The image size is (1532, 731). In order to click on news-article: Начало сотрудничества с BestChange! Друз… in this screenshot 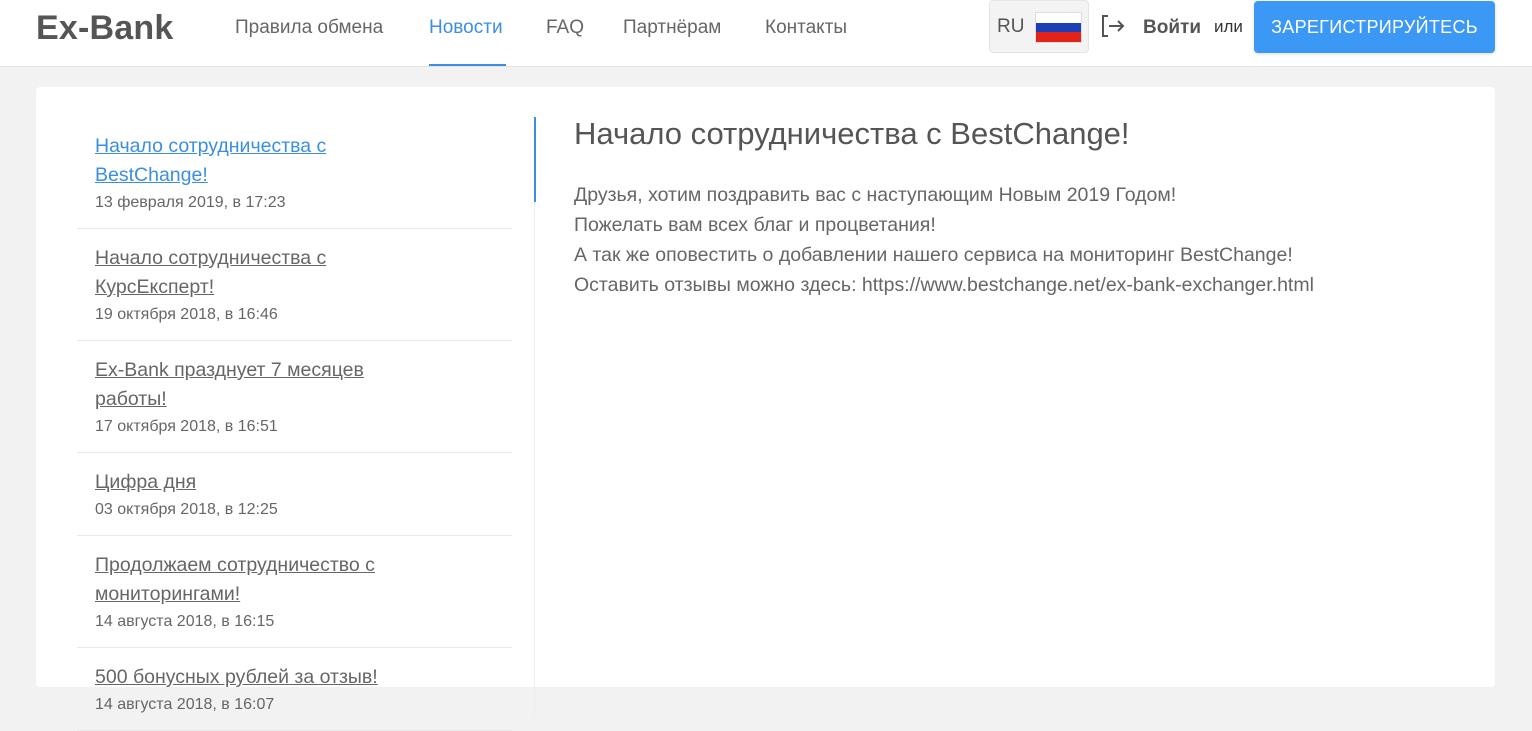, I will do `click(1014, 207)`.